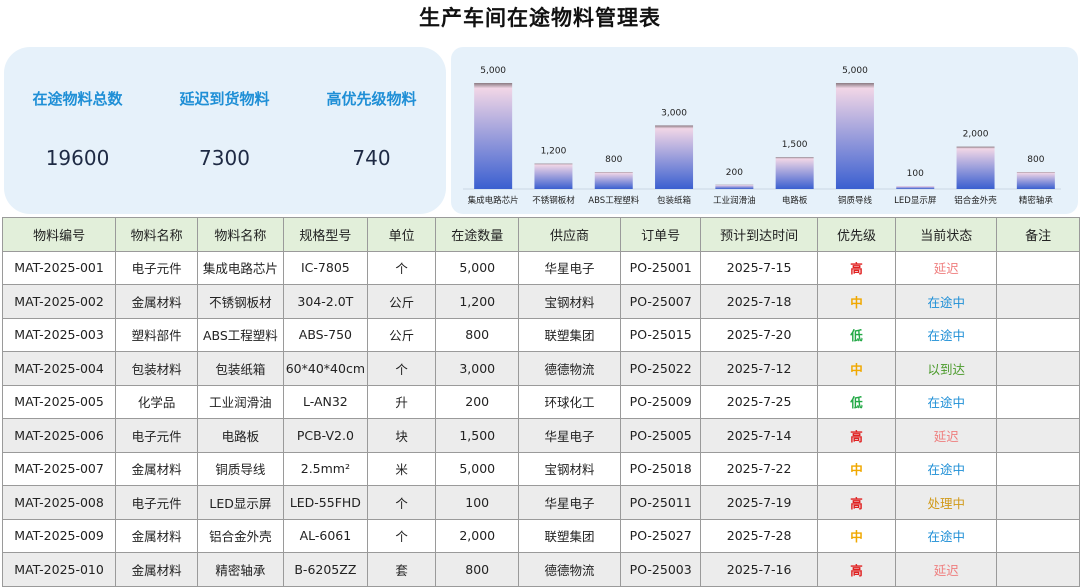 The image size is (1080, 588). I want to click on spec-cell: ABS-750, so click(325, 334).